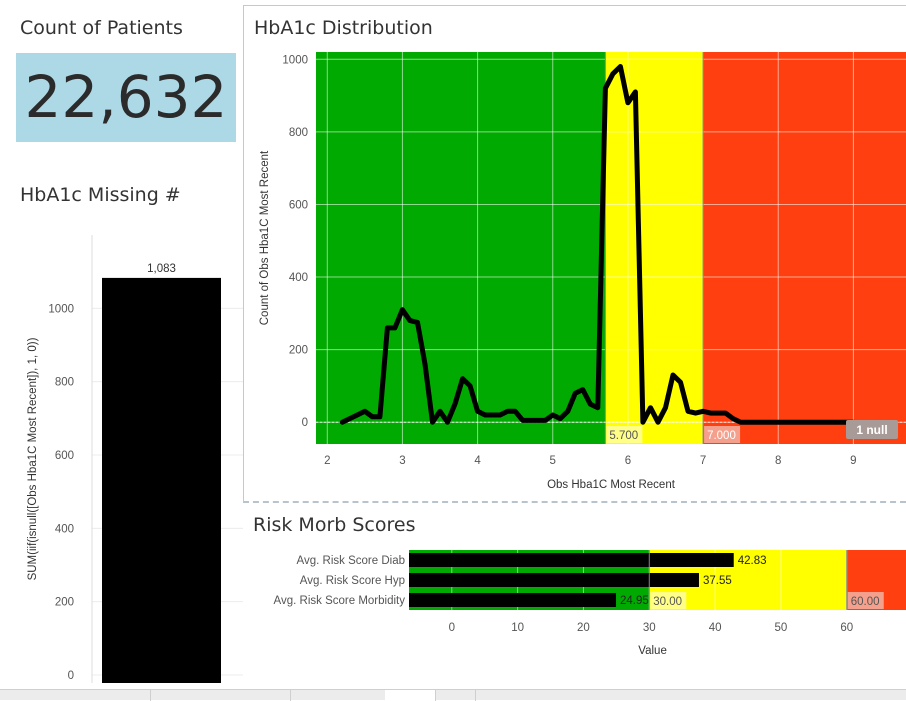 The width and height of the screenshot is (906, 701). What do you see at coordinates (452, 628) in the screenshot?
I see `x-tick-label: 0` at bounding box center [452, 628].